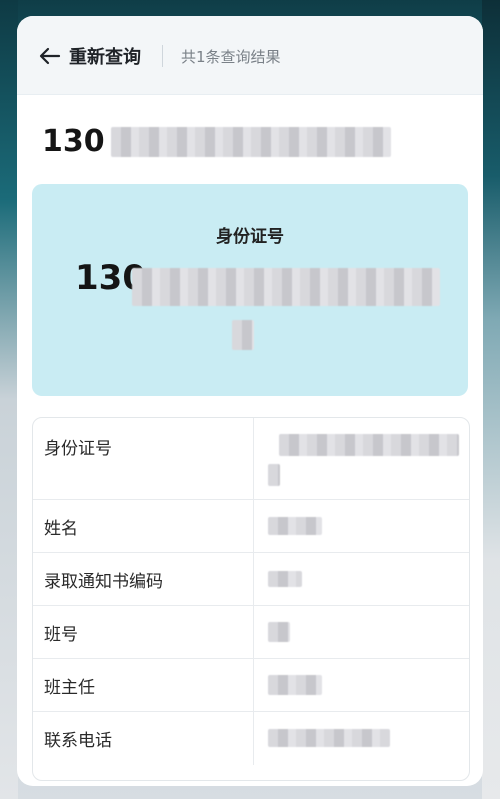 This screenshot has width=500, height=799. I want to click on row-value-phone, so click(361, 738).